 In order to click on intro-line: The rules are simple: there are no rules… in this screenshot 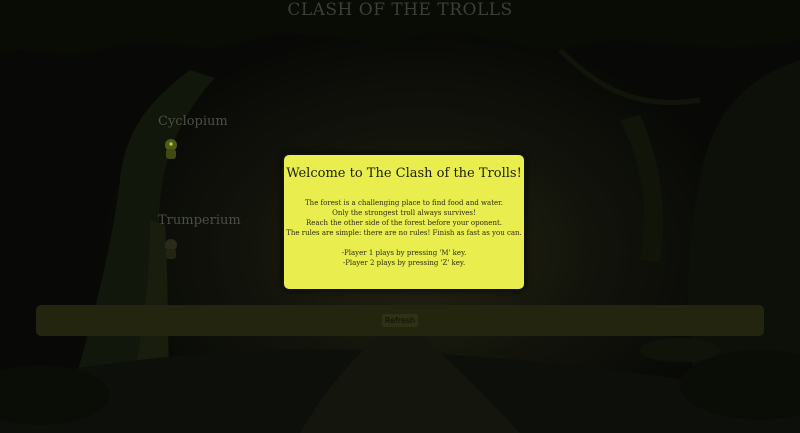, I will do `click(404, 233)`.